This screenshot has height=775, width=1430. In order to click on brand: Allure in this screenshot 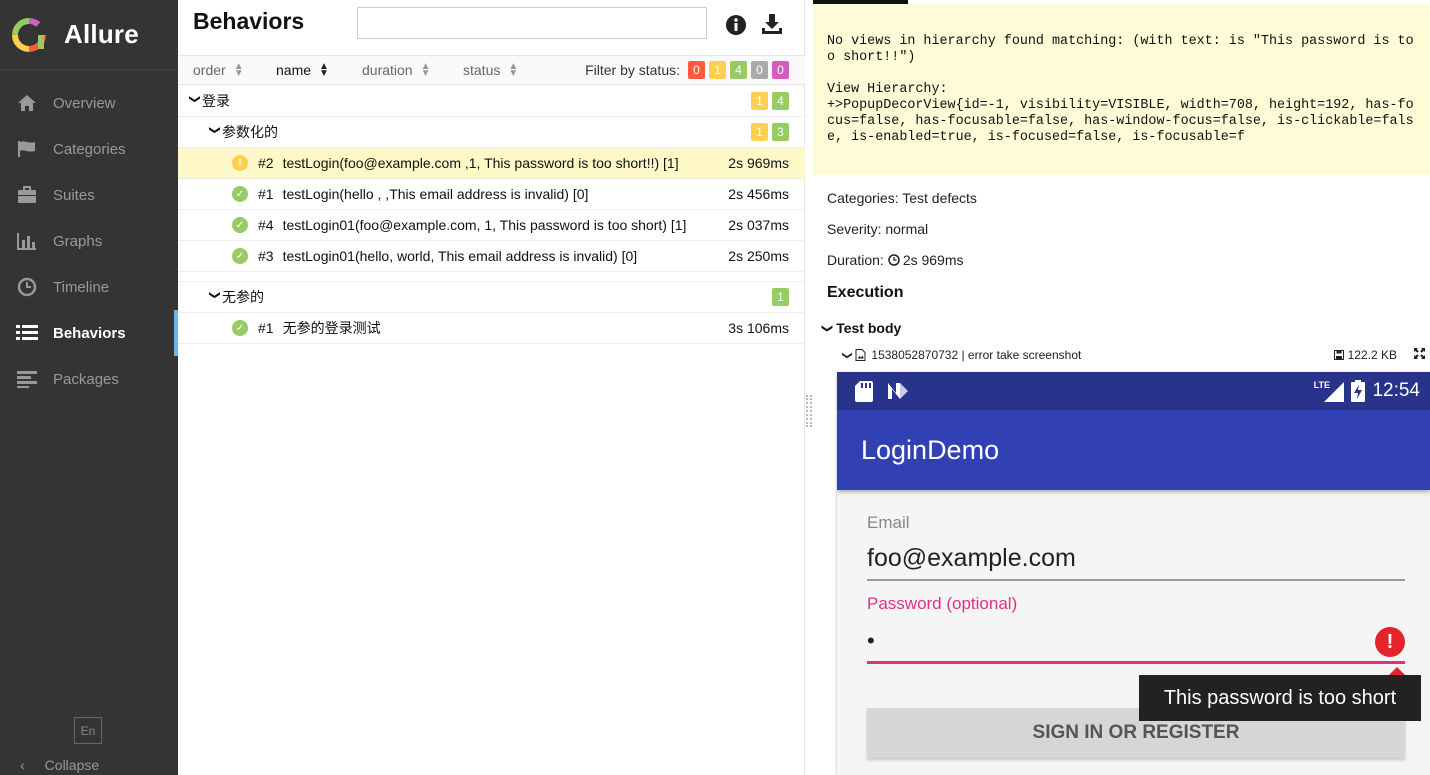, I will do `click(89, 35)`.